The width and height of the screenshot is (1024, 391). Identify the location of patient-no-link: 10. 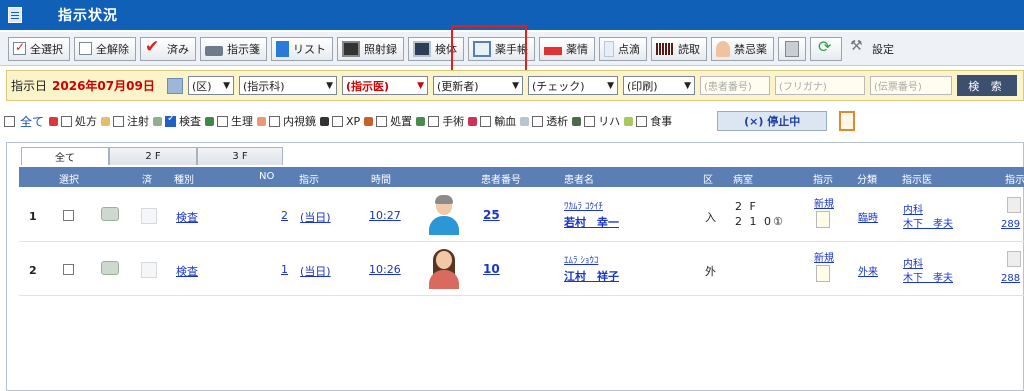
(491, 269).